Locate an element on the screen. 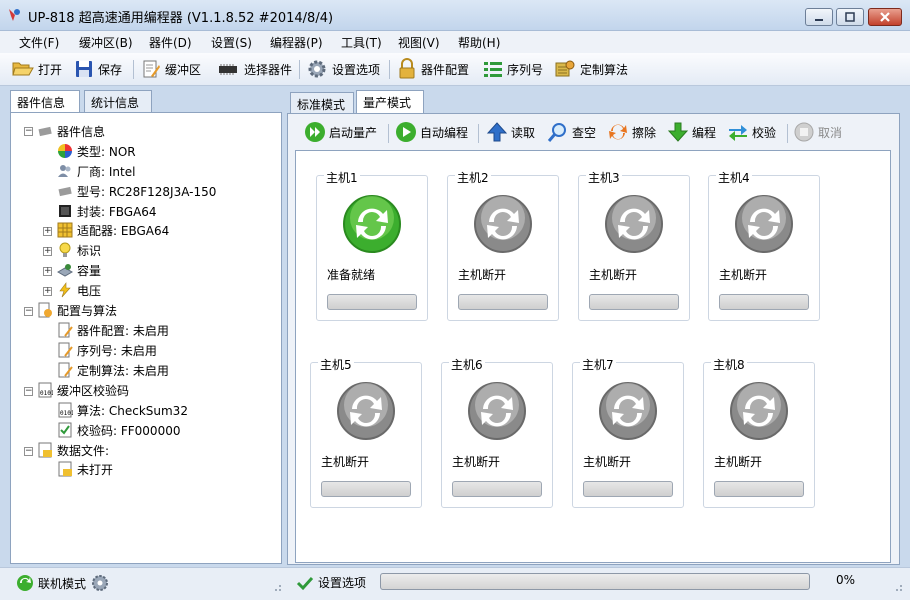 This screenshot has width=910, height=600. tree-node-adapter: 适配器: EBGA64 is located at coordinates (113, 230).